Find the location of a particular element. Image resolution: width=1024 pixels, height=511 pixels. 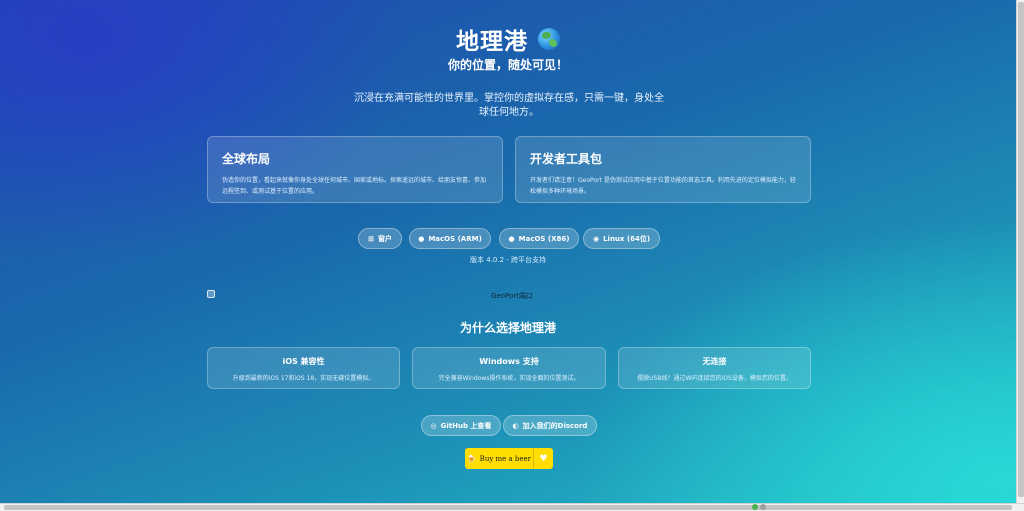

page-description: 沉浸在充满可能性的世界里。掌控你的虚拟存在感，只需一键，身处全球任何地方。 is located at coordinates (509, 105).